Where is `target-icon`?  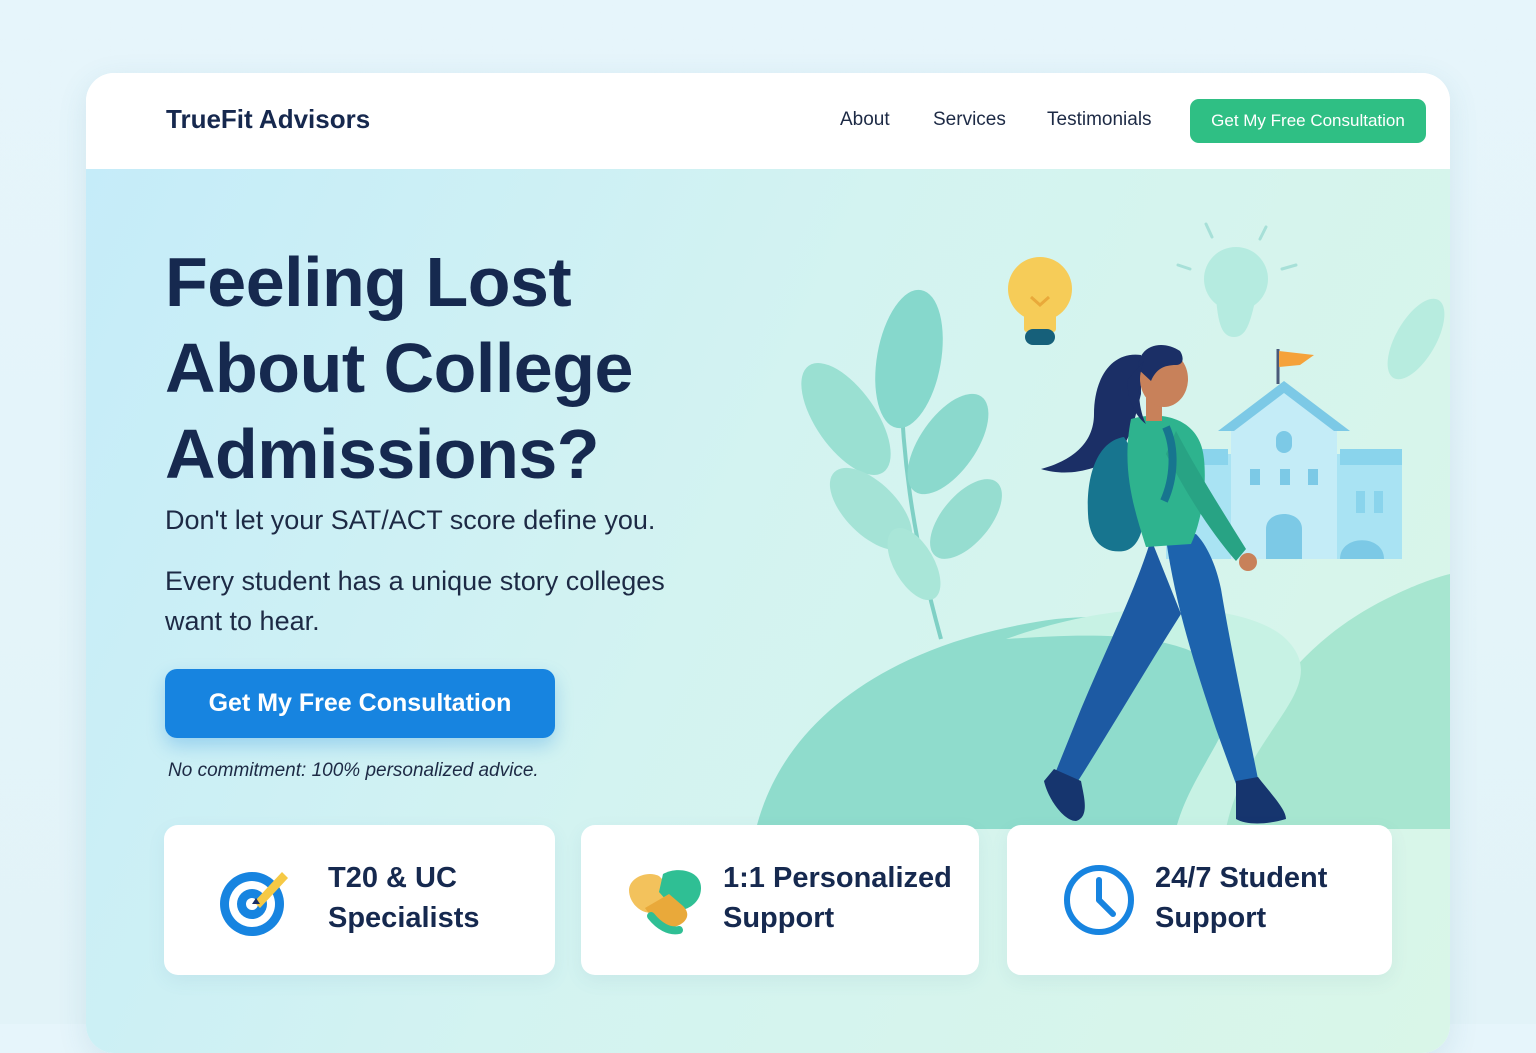 target-icon is located at coordinates (254, 904).